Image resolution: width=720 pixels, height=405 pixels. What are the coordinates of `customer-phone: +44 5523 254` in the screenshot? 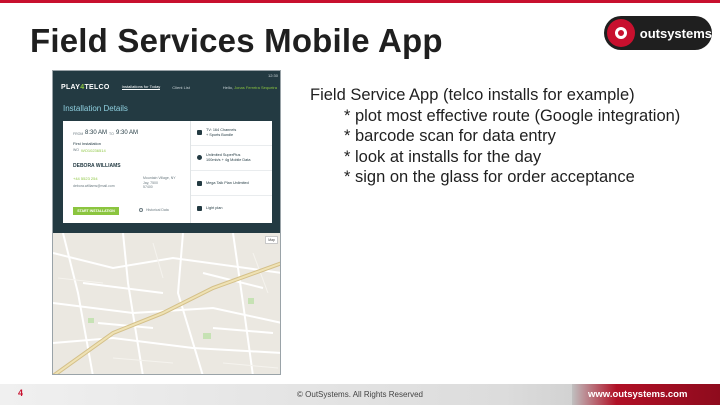 It's located at (85, 178).